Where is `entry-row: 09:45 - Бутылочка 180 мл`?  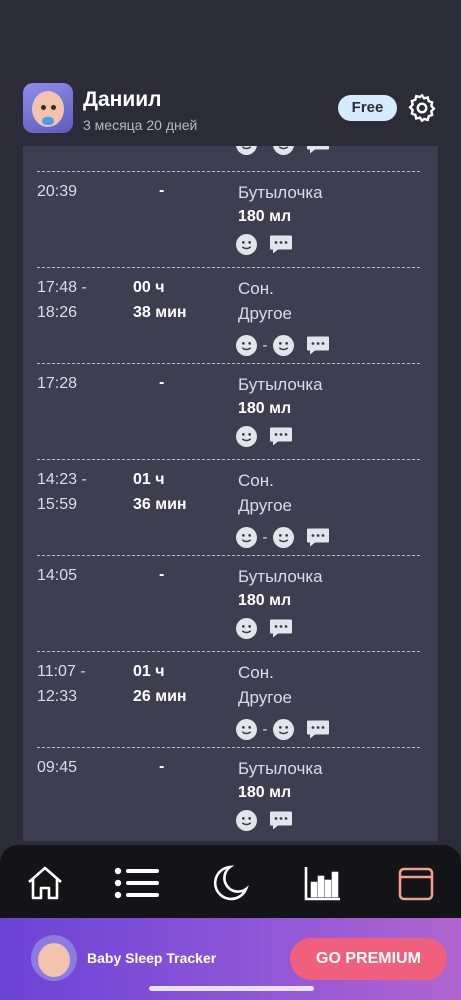
entry-row: 09:45 - Бутылочка 180 мл is located at coordinates (230, 794).